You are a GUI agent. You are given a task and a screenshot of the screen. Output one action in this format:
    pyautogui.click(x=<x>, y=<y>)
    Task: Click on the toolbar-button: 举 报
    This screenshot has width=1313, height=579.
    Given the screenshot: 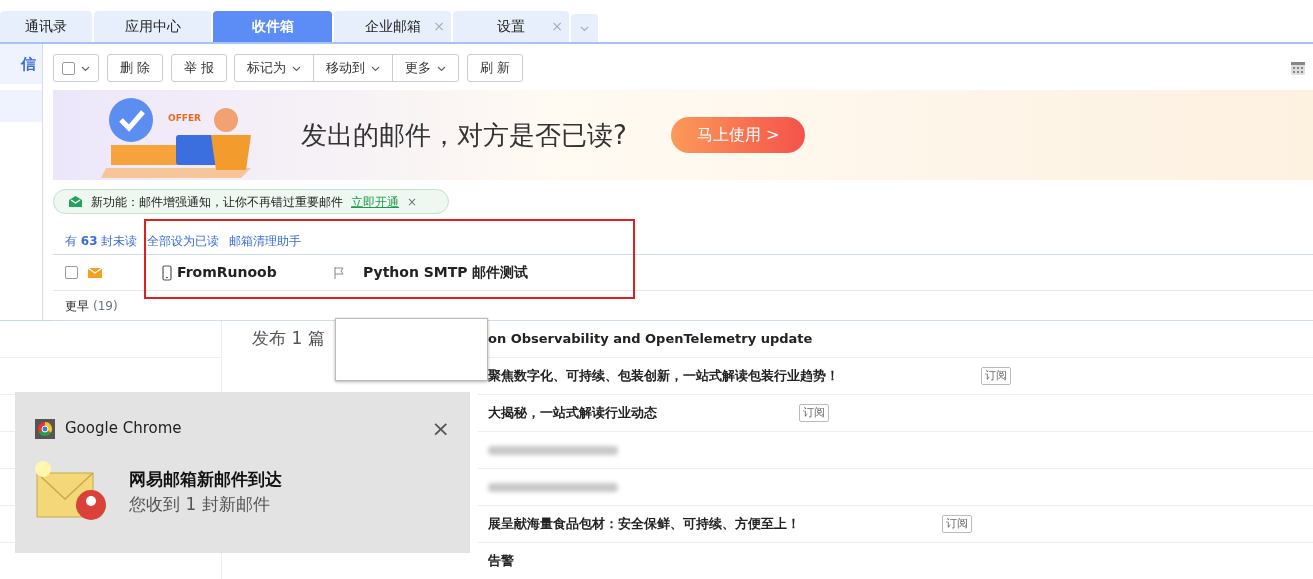 What is the action you would take?
    pyautogui.click(x=199, y=68)
    